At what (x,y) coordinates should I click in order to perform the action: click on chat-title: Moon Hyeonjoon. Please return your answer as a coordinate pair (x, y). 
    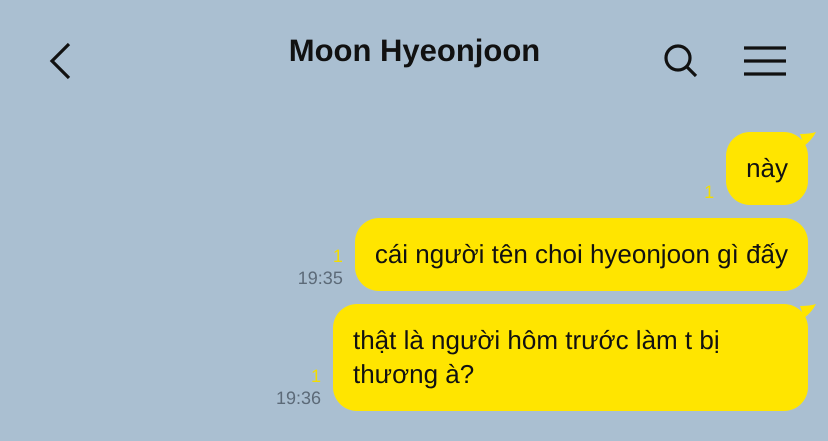
    Looking at the image, I should click on (415, 51).